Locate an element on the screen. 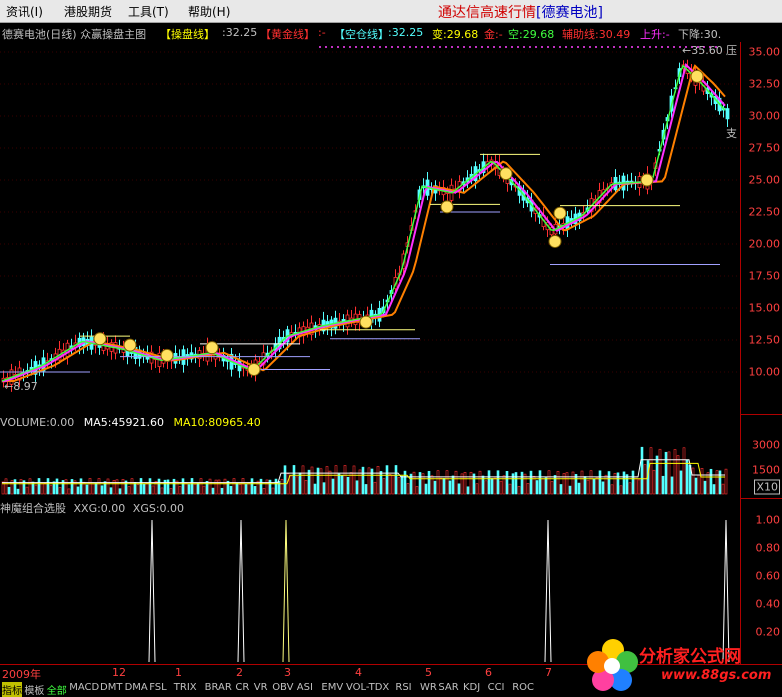 The height and width of the screenshot is (697, 782). tab-vol-tdx: VOL-TDX is located at coordinates (367, 687).